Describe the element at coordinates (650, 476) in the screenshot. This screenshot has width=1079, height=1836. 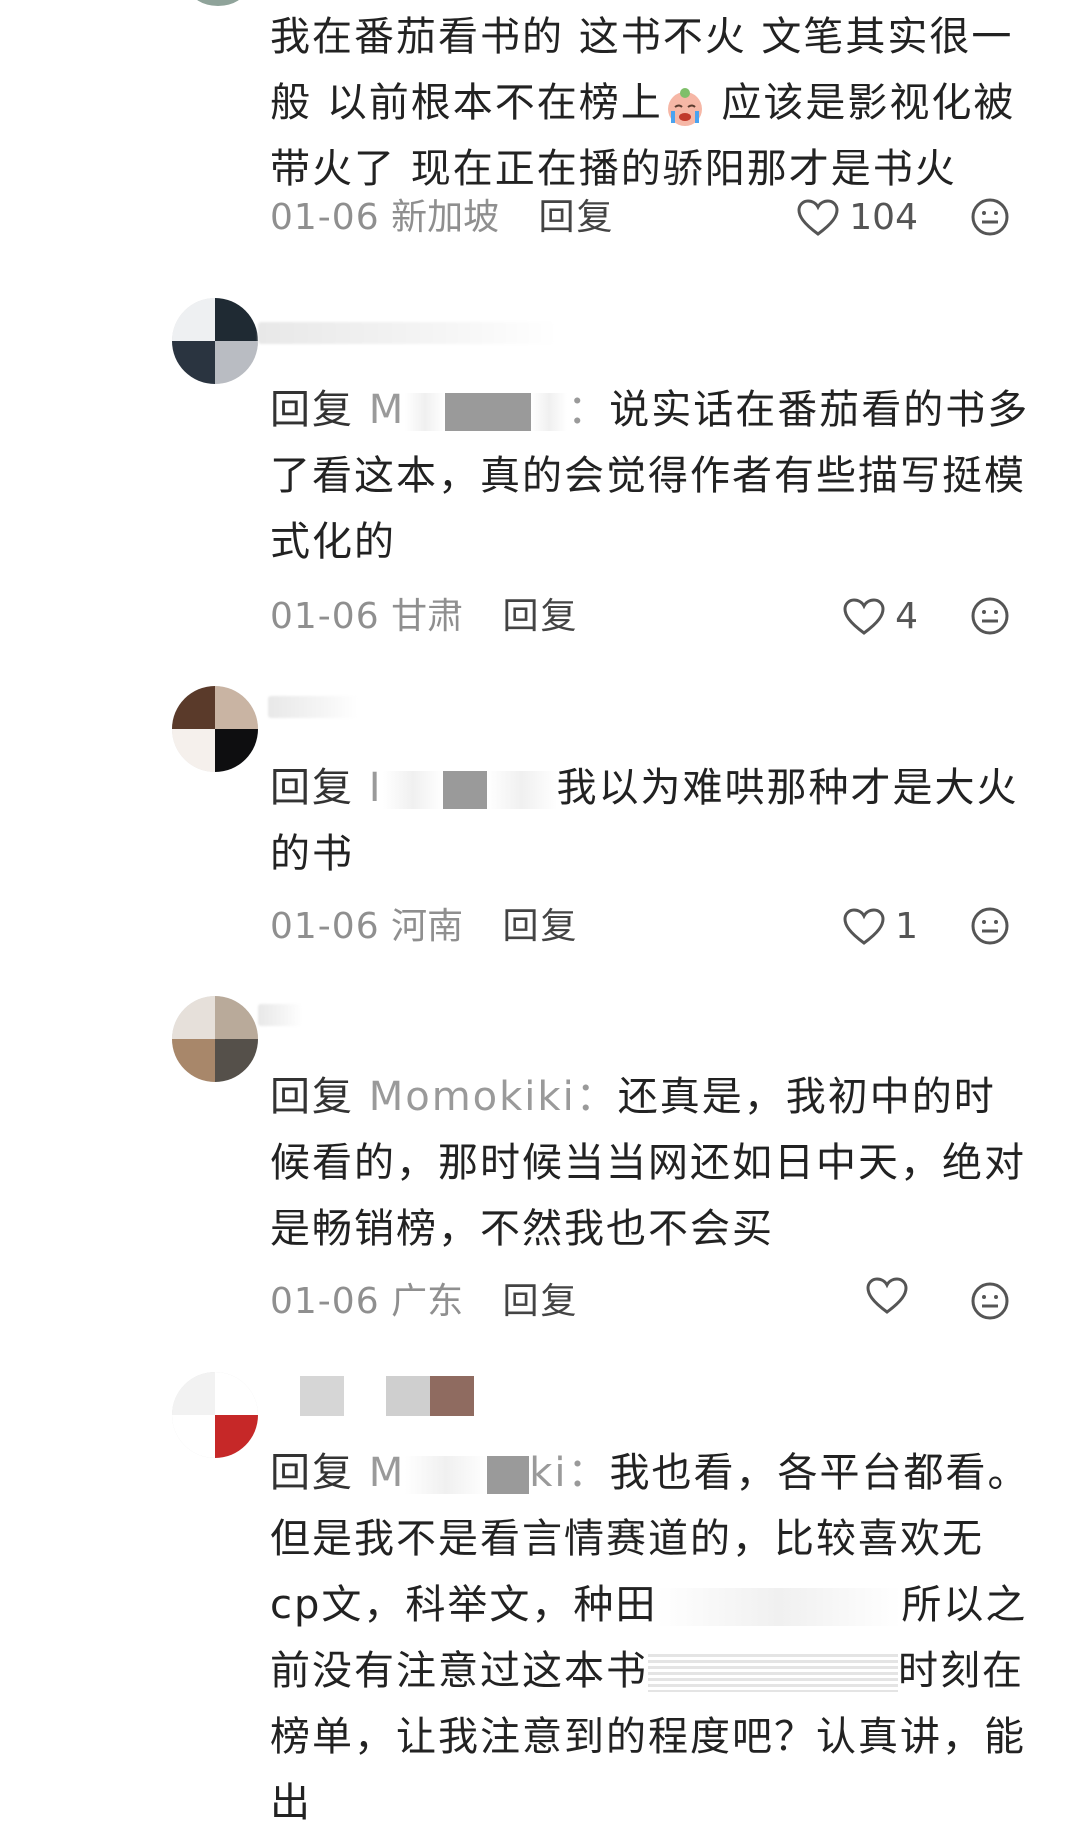
I see `comment-text: 回复 M ：说实话在番茄看的书多了看这本，真的会觉得作者有些描写挺模式化的` at that location.